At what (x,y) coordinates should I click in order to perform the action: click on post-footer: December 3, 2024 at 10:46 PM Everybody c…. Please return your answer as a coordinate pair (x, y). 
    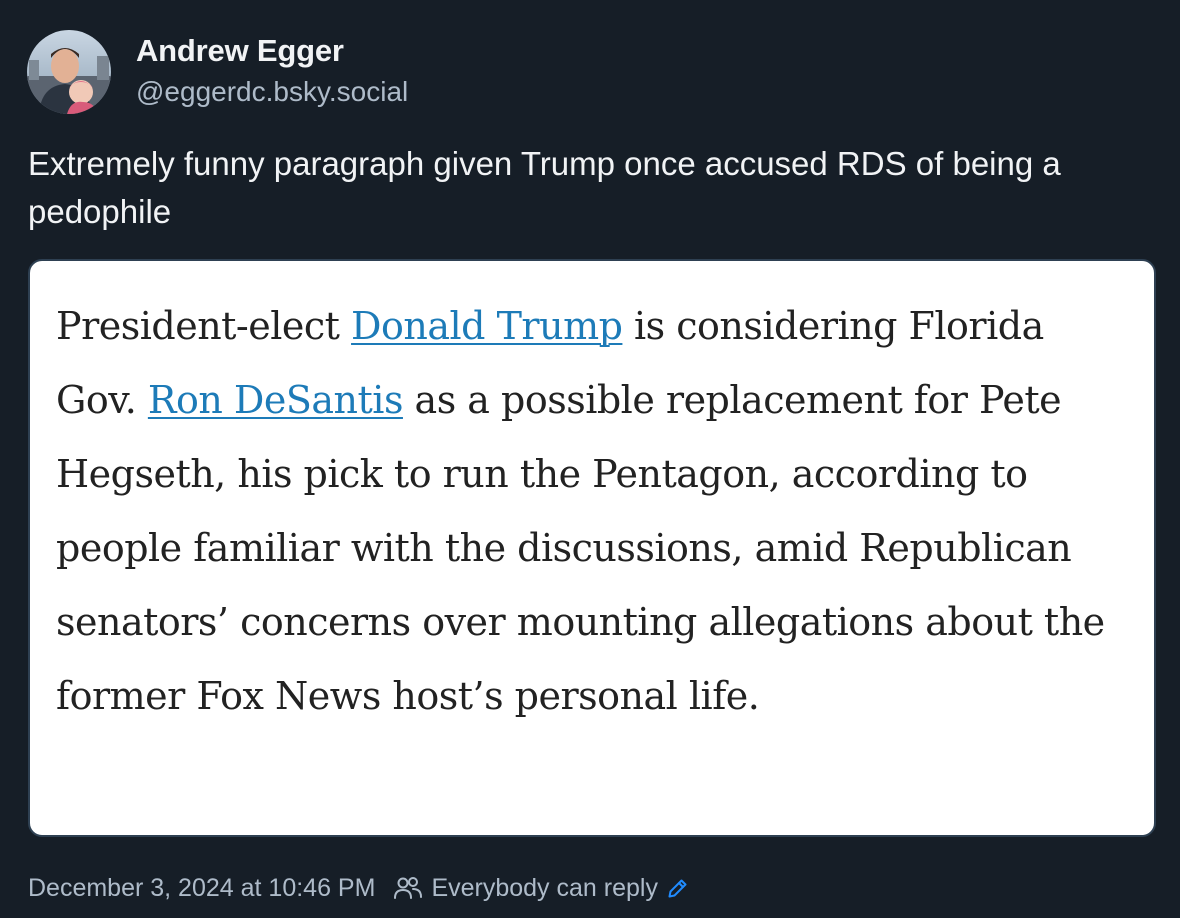
    Looking at the image, I should click on (359, 888).